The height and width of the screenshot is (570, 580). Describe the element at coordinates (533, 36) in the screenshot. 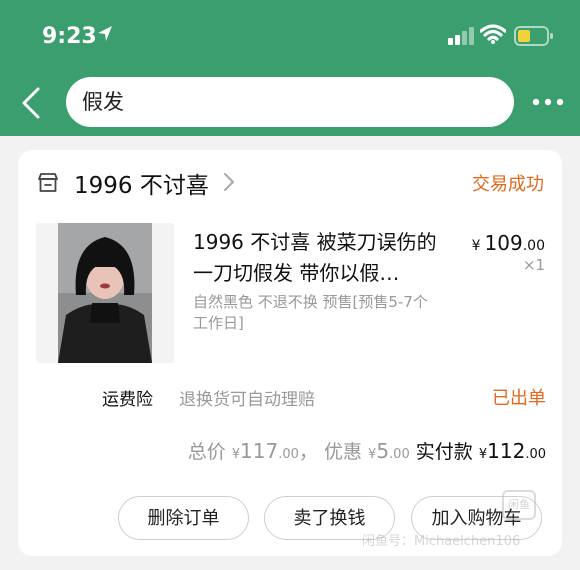

I see `battery-icon` at that location.